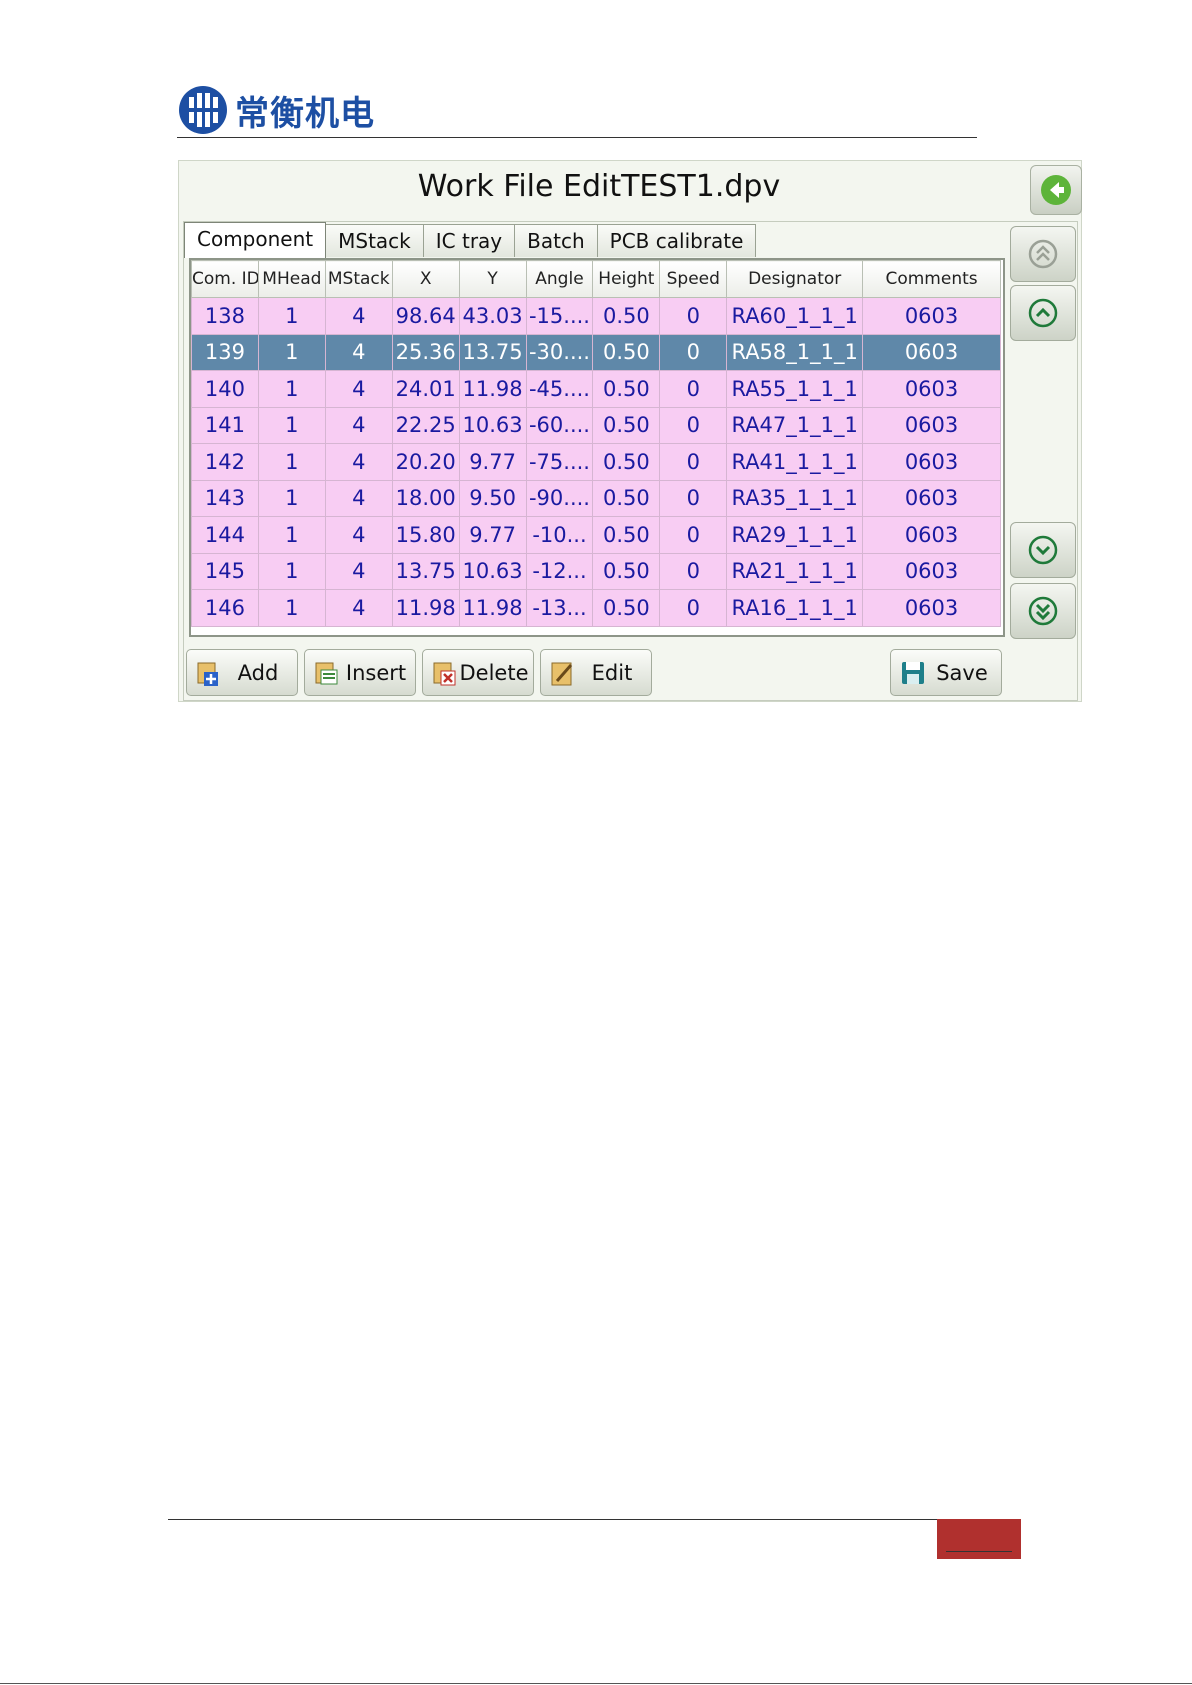 Image resolution: width=1192 pixels, height=1685 pixels. I want to click on scroll-bottom-button, so click(1043, 611).